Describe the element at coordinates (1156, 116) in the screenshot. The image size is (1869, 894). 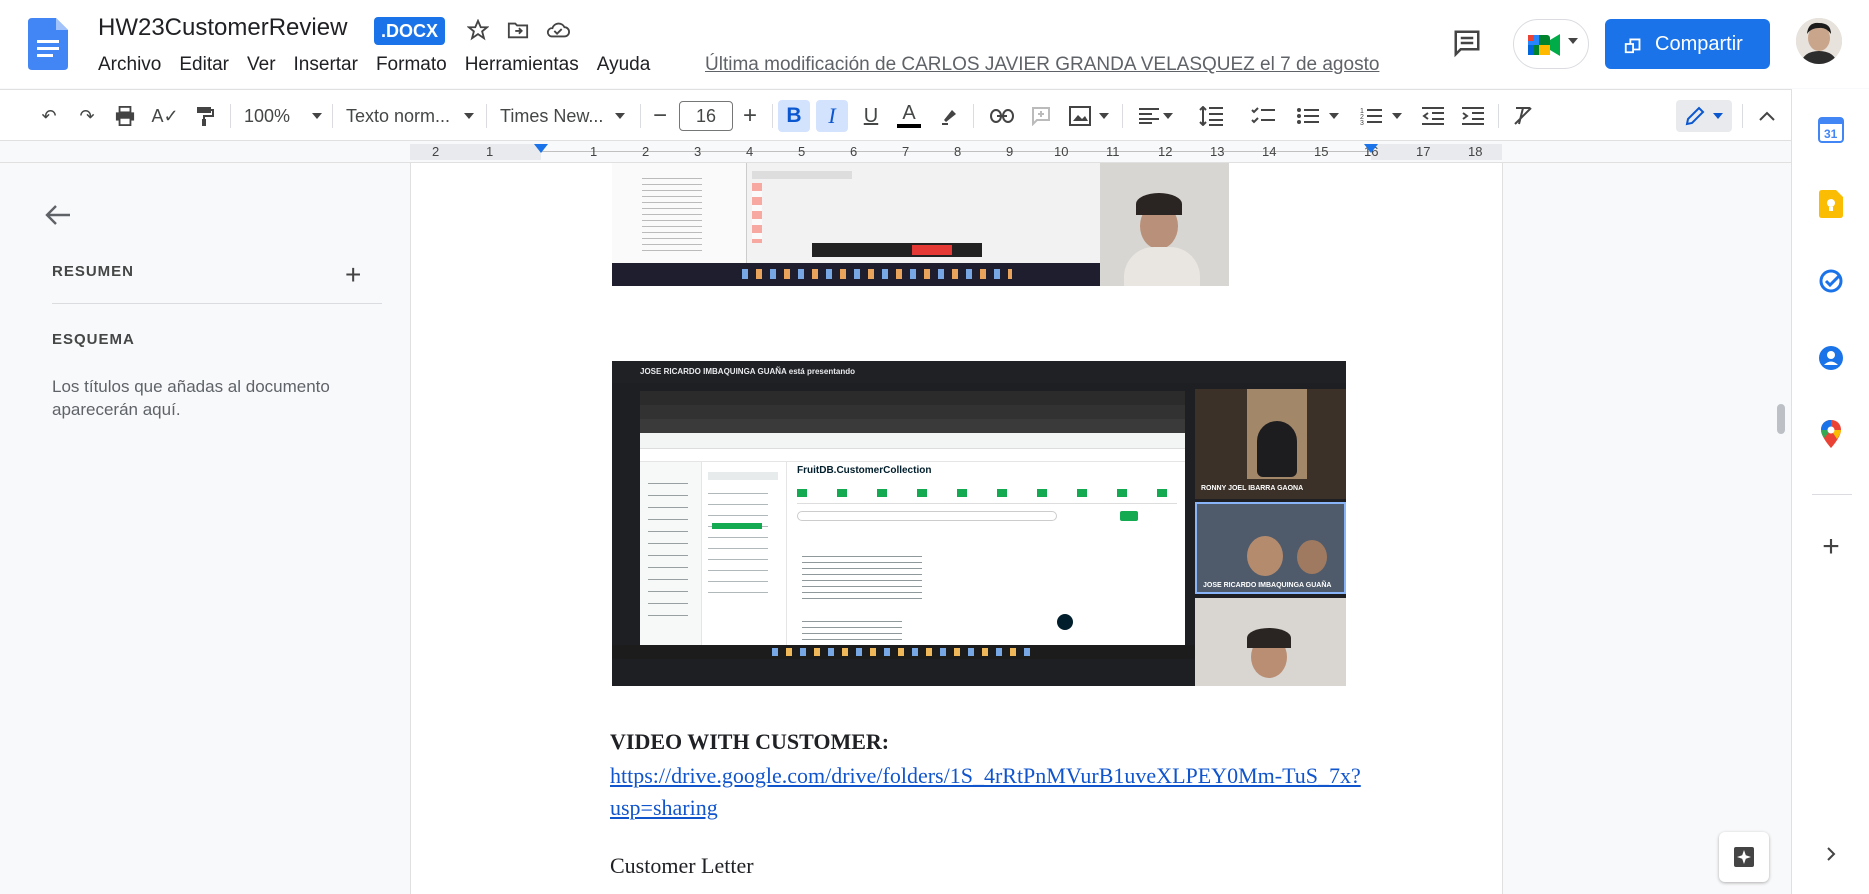
I see `align-icon` at that location.